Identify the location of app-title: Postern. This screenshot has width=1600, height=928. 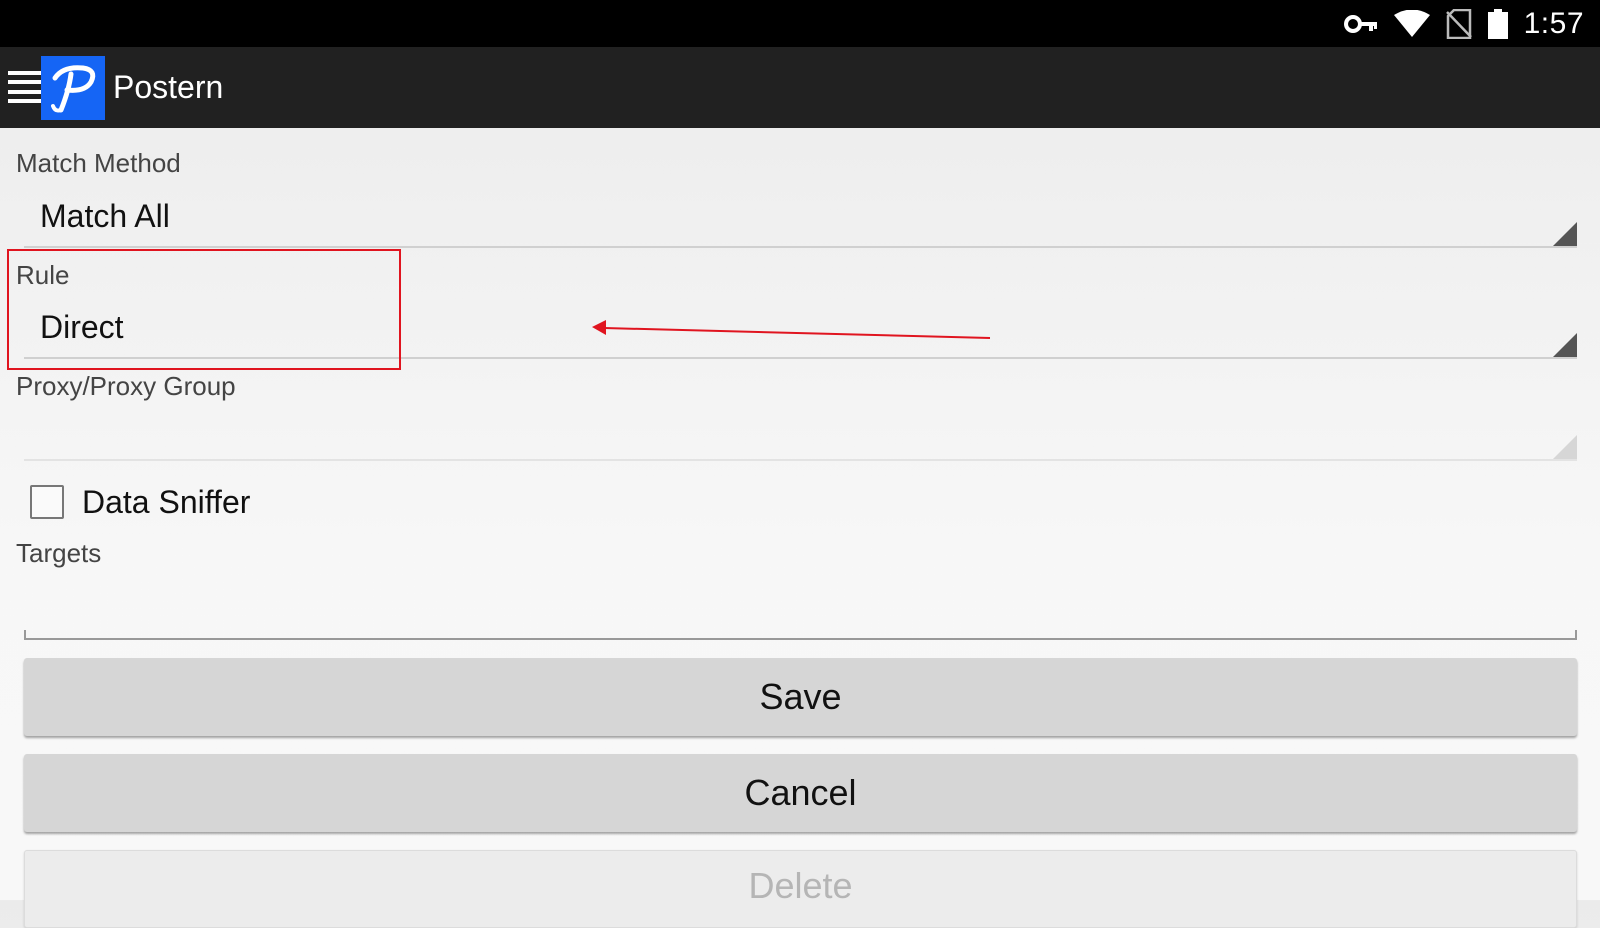
(168, 87).